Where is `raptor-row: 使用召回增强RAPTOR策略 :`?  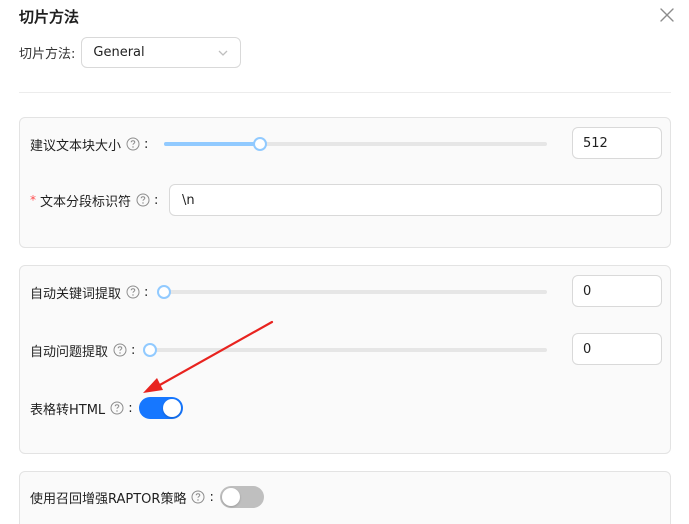
raptor-row: 使用召回增强RAPTOR策略 : is located at coordinates (147, 497).